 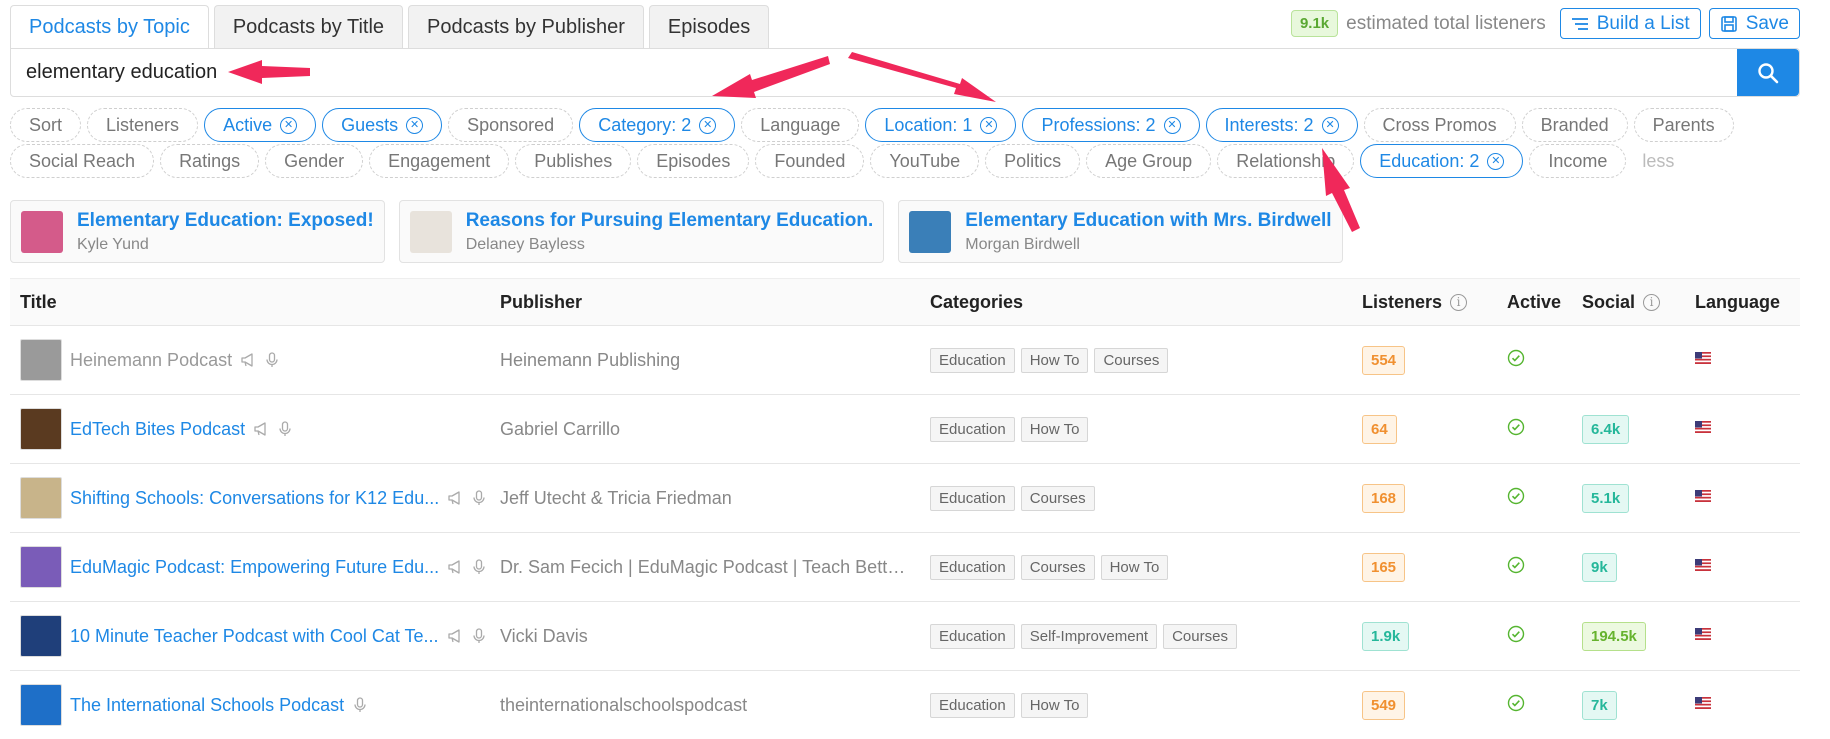 What do you see at coordinates (109, 27) in the screenshot?
I see `tab-podcasts-by-topic: Podcasts by Topic` at bounding box center [109, 27].